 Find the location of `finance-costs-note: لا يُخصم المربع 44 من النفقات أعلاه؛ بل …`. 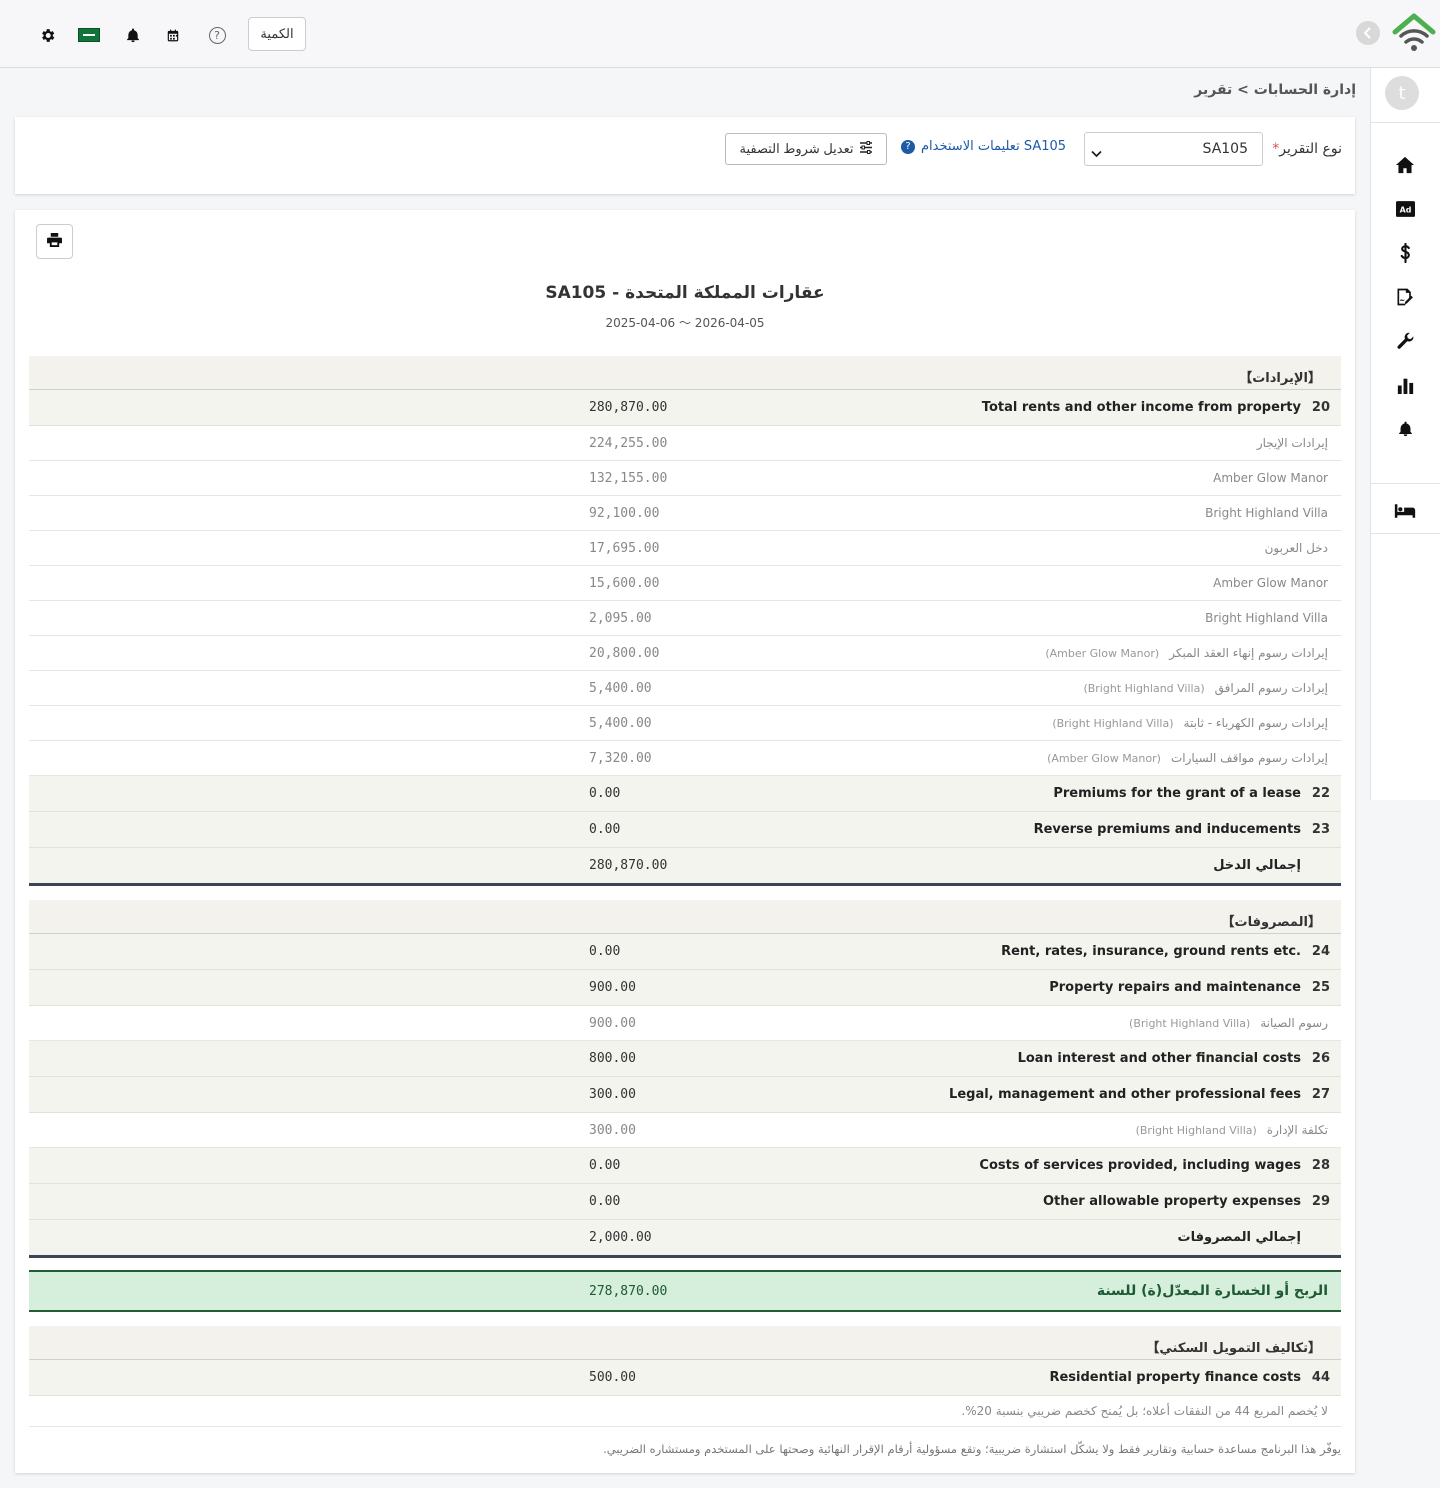

finance-costs-note: لا يُخصم المربع 44 من النفقات أعلاه؛ بل … is located at coordinates (685, 1411).